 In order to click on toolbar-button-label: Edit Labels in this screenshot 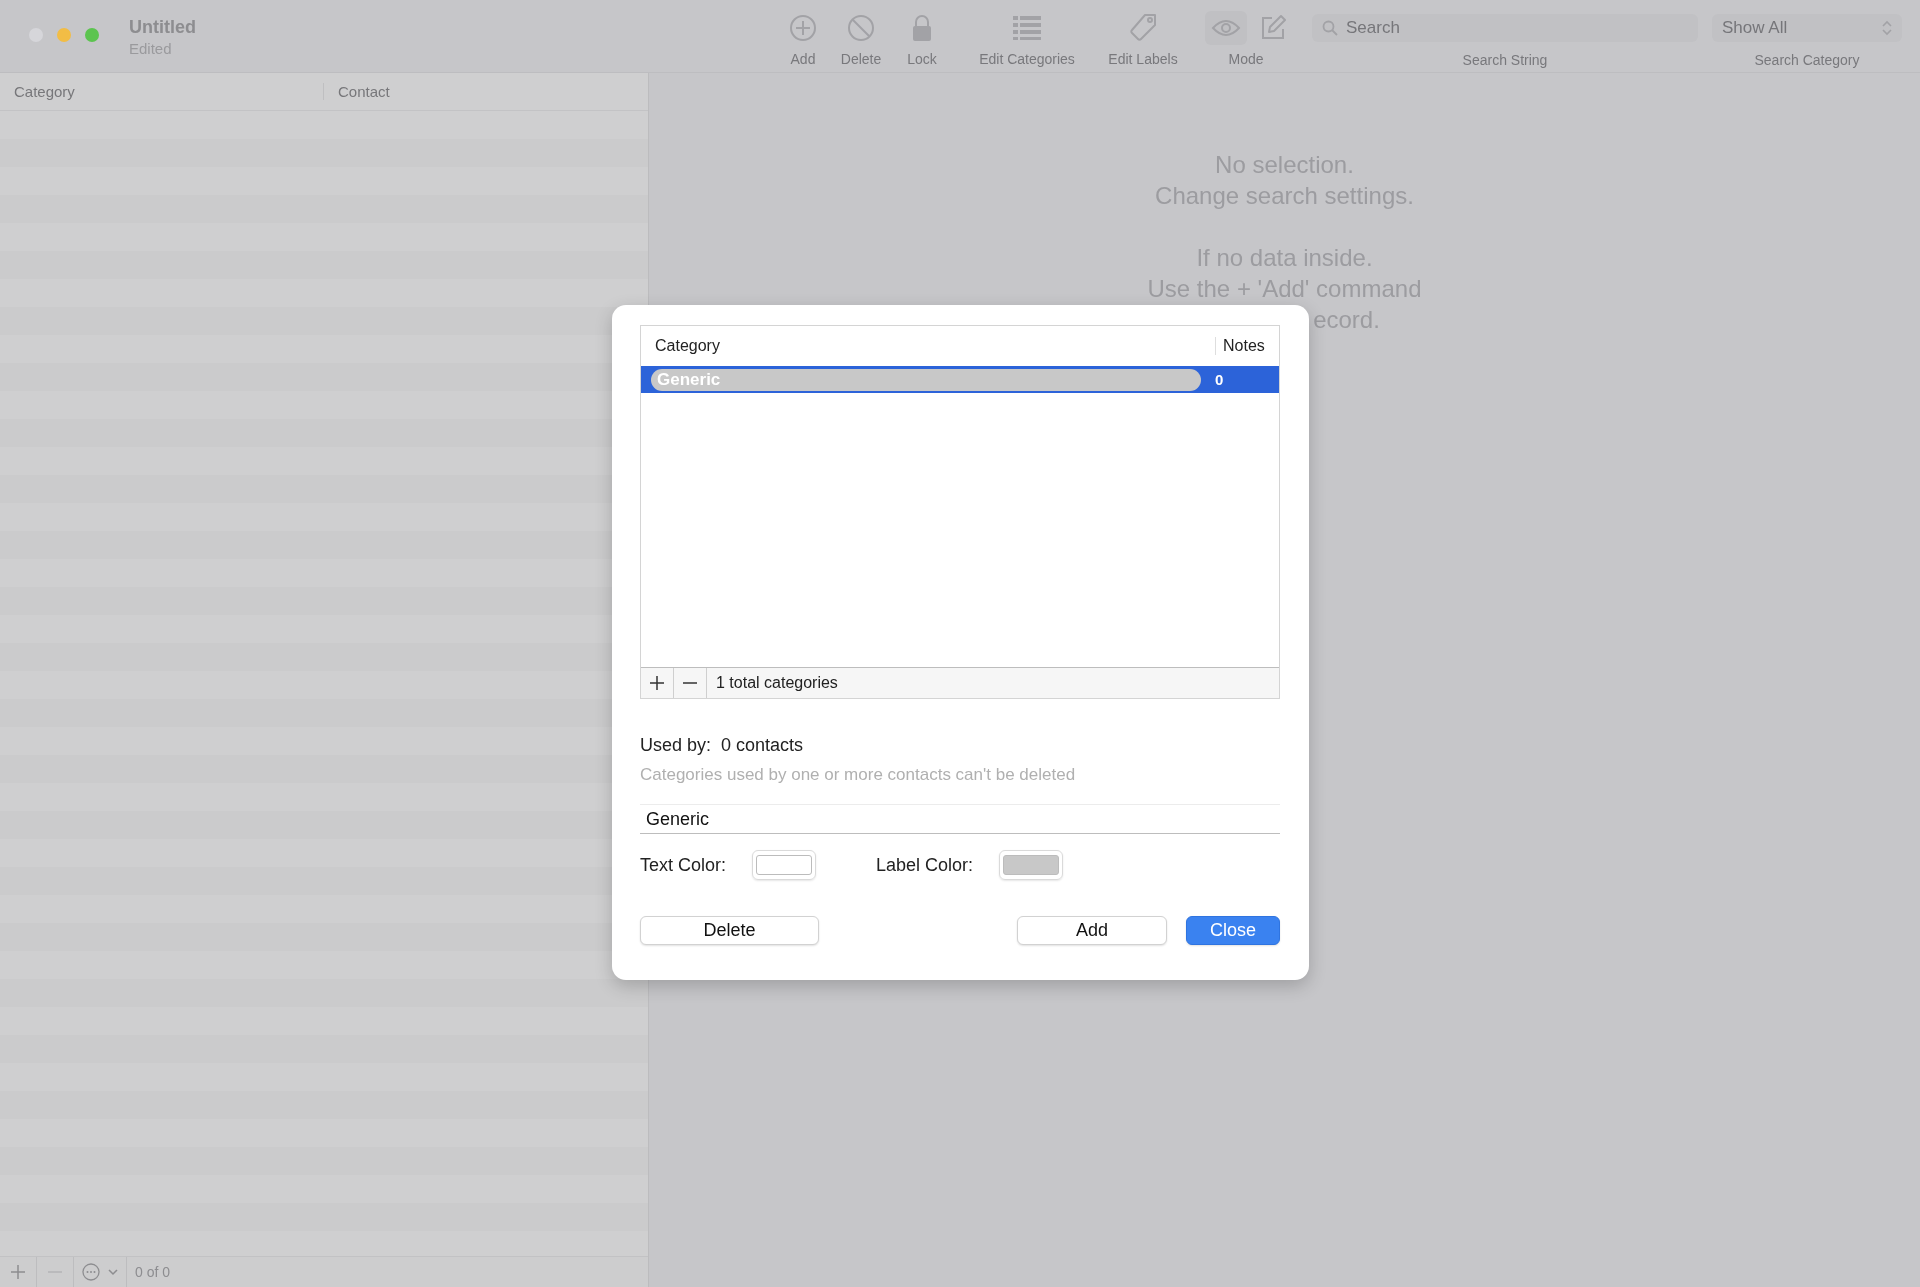, I will do `click(1143, 59)`.